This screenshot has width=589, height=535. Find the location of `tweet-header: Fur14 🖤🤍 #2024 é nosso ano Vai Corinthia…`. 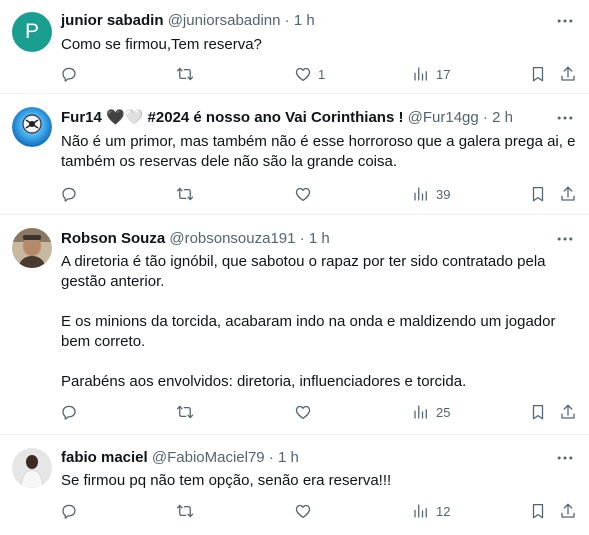

tweet-header: Fur14 🖤🤍 #2024 é nosso ano Vai Corinthia… is located at coordinates (287, 118).